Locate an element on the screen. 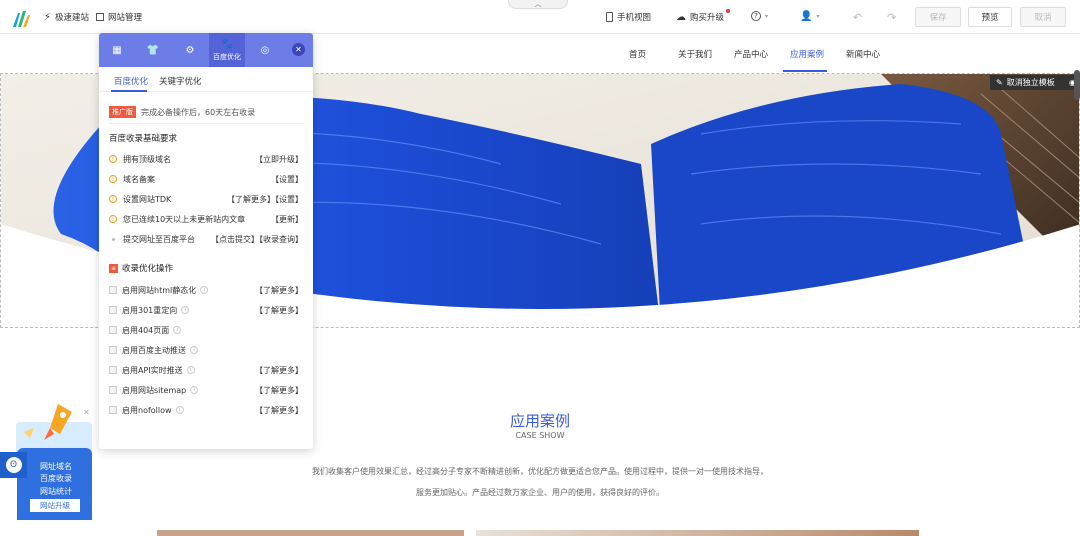 This screenshot has height=536, width=1080. basic-requirements-title: 百度收录基础要求 is located at coordinates (143, 139).